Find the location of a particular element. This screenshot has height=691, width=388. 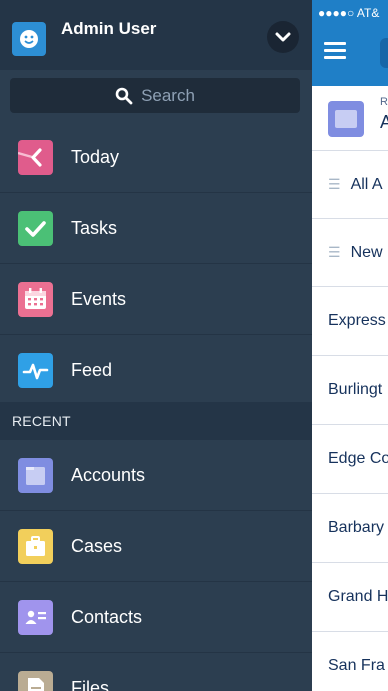

nav-action-button is located at coordinates (384, 53).